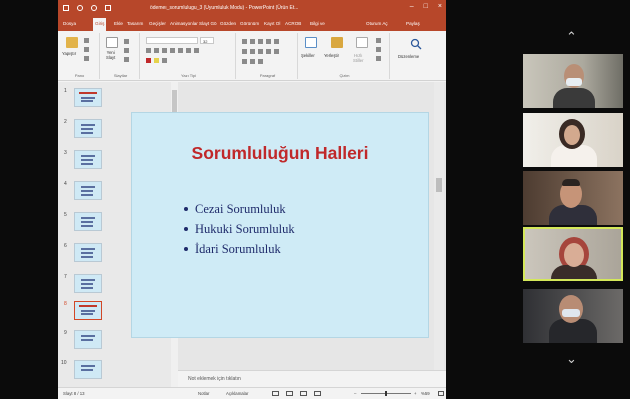  What do you see at coordinates (164, 50) in the screenshot?
I see `underline-icon` at bounding box center [164, 50].